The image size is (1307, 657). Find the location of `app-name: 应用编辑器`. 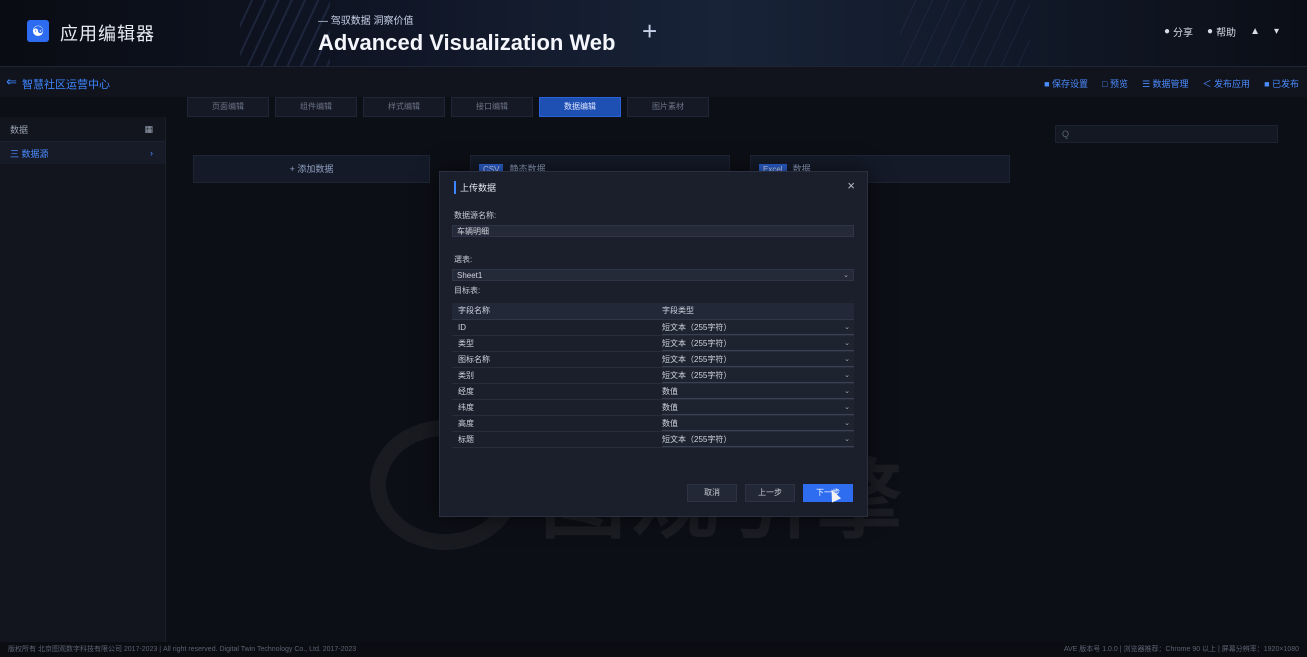

app-name: 应用编辑器 is located at coordinates (107, 34).